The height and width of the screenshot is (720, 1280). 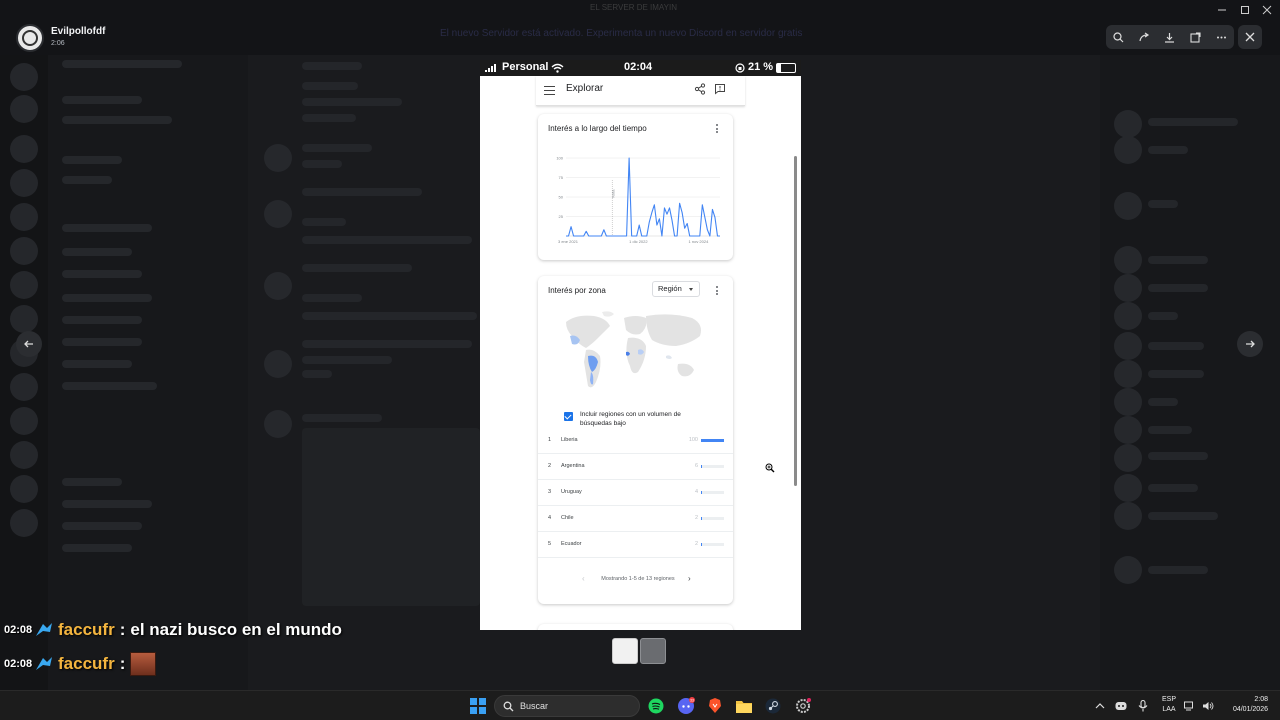 What do you see at coordinates (720, 89) in the screenshot?
I see `feedback-icon` at bounding box center [720, 89].